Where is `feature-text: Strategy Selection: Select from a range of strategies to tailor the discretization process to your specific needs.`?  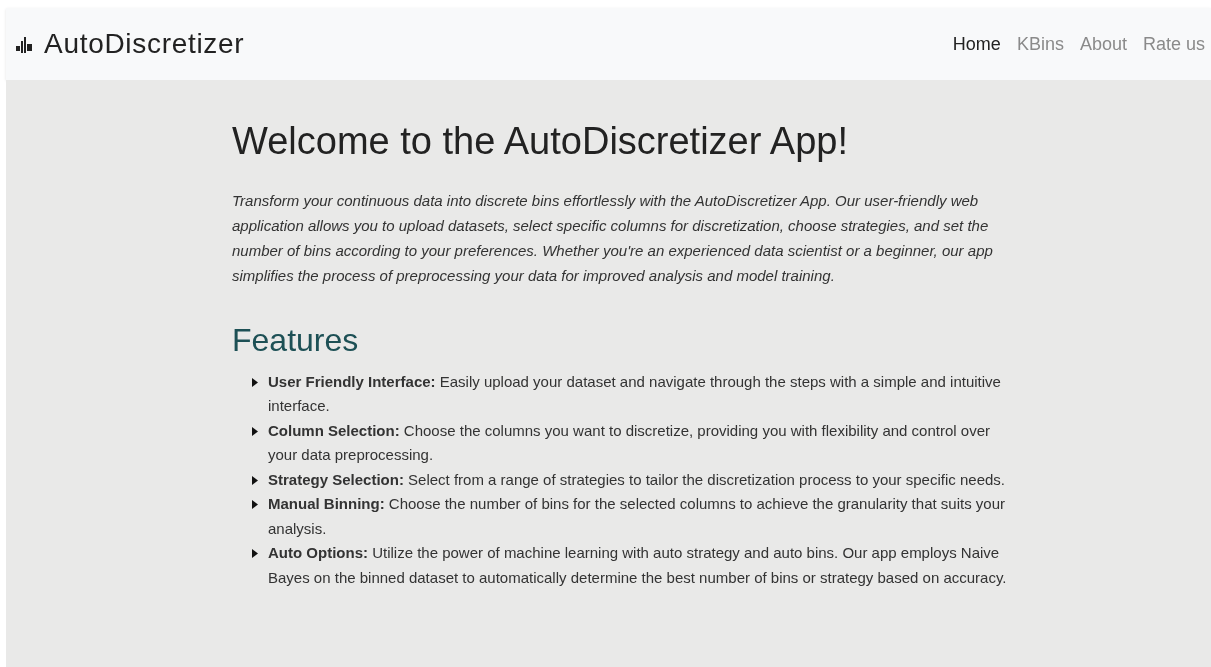
feature-text: Strategy Selection: Select from a range of strategies to tailor the discretization process to your specific needs. is located at coordinates (636, 479).